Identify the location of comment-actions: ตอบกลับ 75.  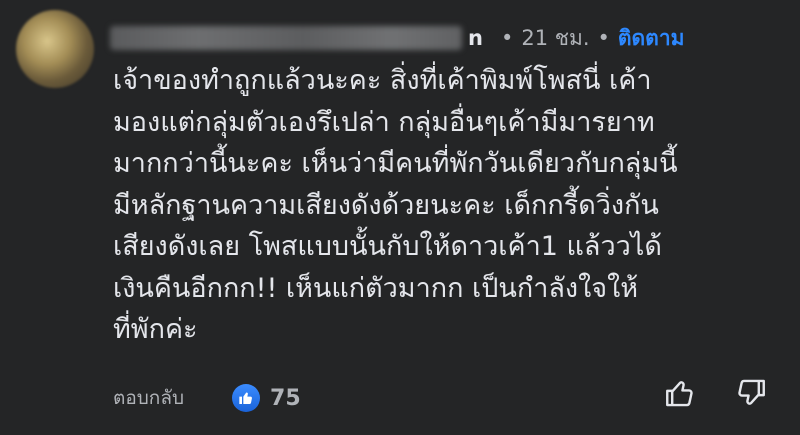
(448, 398).